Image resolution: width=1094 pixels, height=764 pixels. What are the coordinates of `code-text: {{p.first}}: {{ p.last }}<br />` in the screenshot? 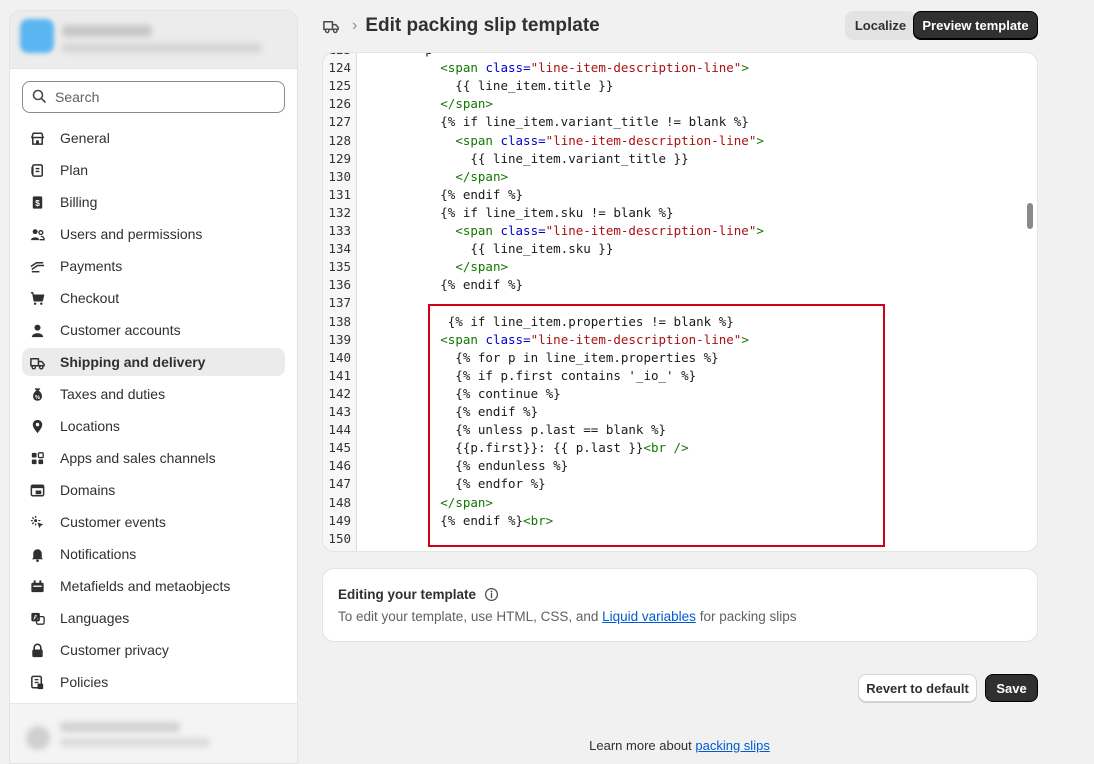 It's located at (526, 448).